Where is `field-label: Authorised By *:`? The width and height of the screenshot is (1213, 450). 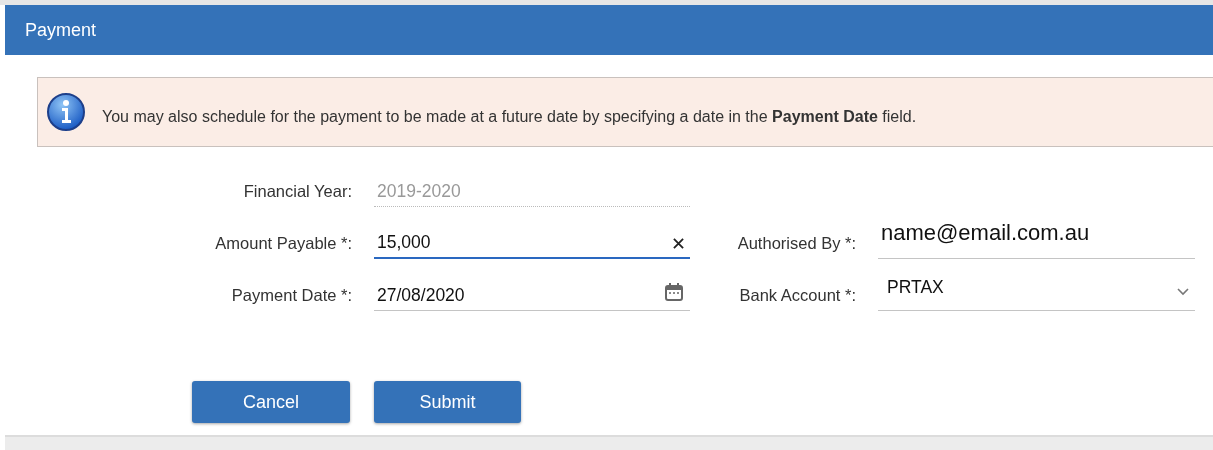 field-label: Authorised By *: is located at coordinates (796, 244).